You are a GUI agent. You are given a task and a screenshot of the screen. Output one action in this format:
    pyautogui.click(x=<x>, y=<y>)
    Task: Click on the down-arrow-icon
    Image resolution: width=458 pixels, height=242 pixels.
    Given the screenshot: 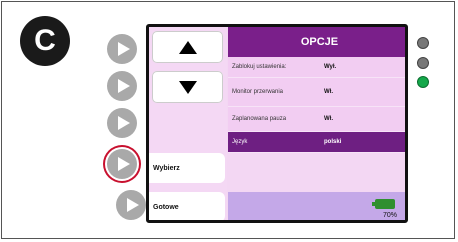 What is the action you would take?
    pyautogui.click(x=187, y=87)
    